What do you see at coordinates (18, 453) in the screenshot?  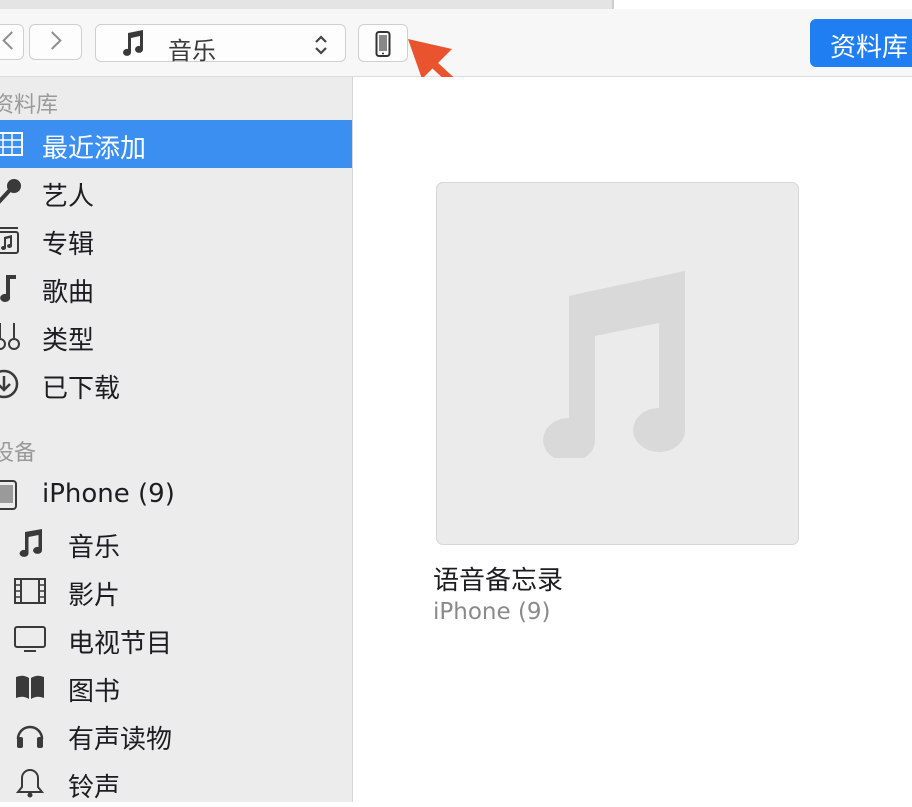 I see `devices-section-header: 设备` at bounding box center [18, 453].